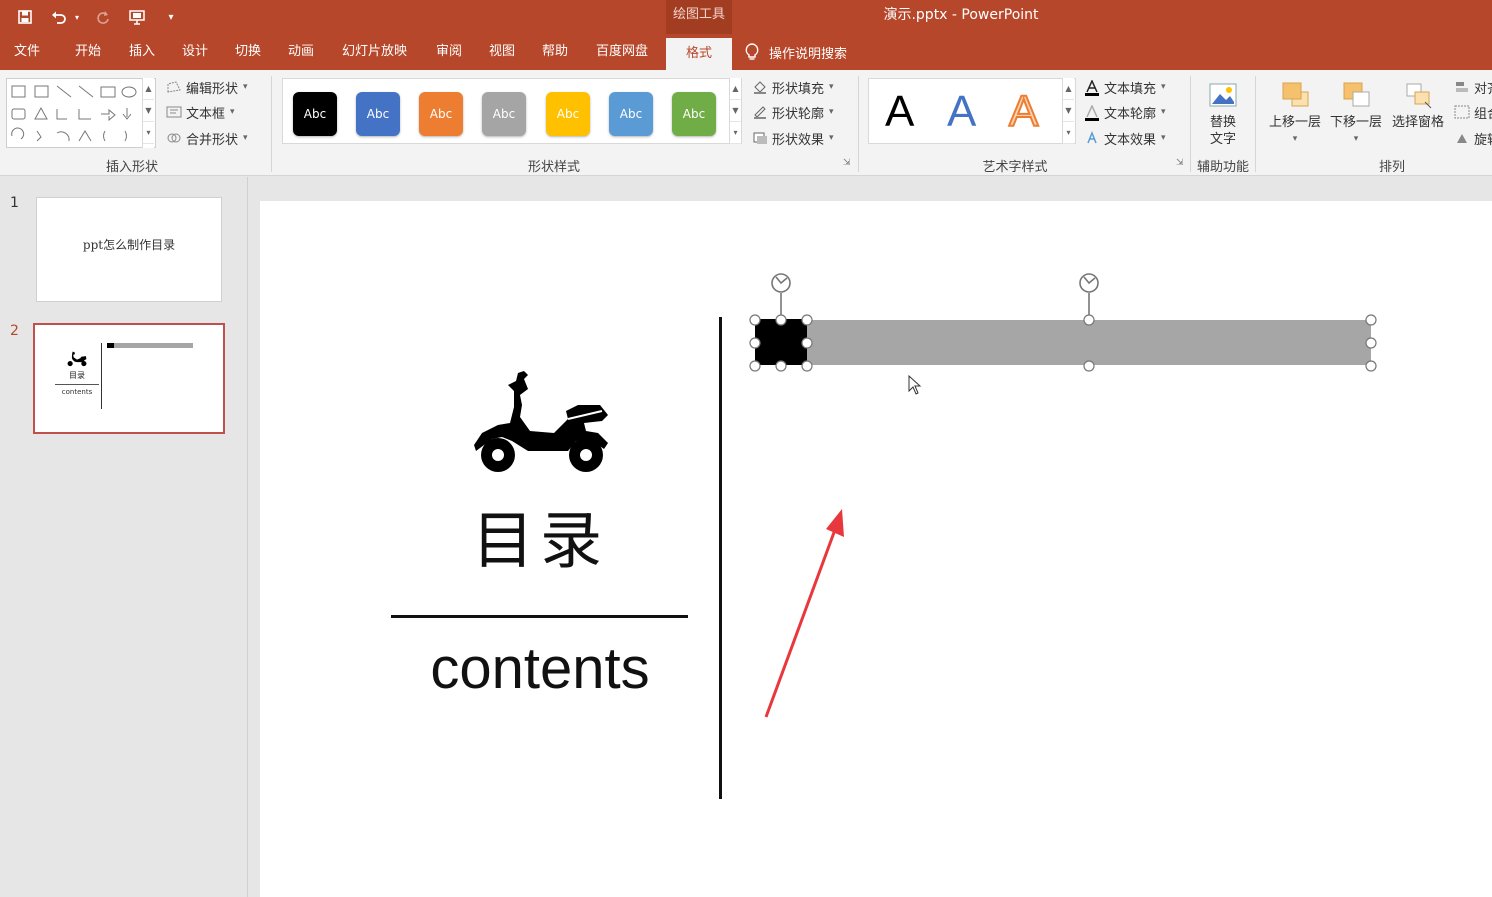 The width and height of the screenshot is (1492, 897). I want to click on annotation-arrow-icon, so click(804, 613).